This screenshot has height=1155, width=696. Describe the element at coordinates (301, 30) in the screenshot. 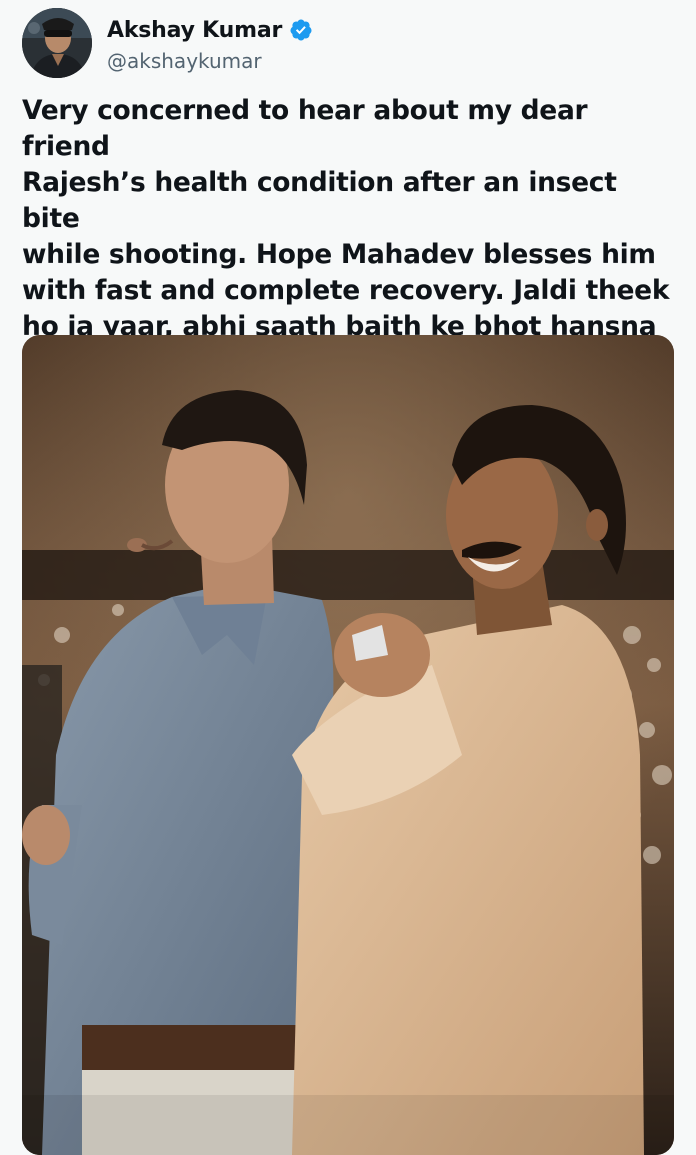

I see `verified-badge-icon` at that location.